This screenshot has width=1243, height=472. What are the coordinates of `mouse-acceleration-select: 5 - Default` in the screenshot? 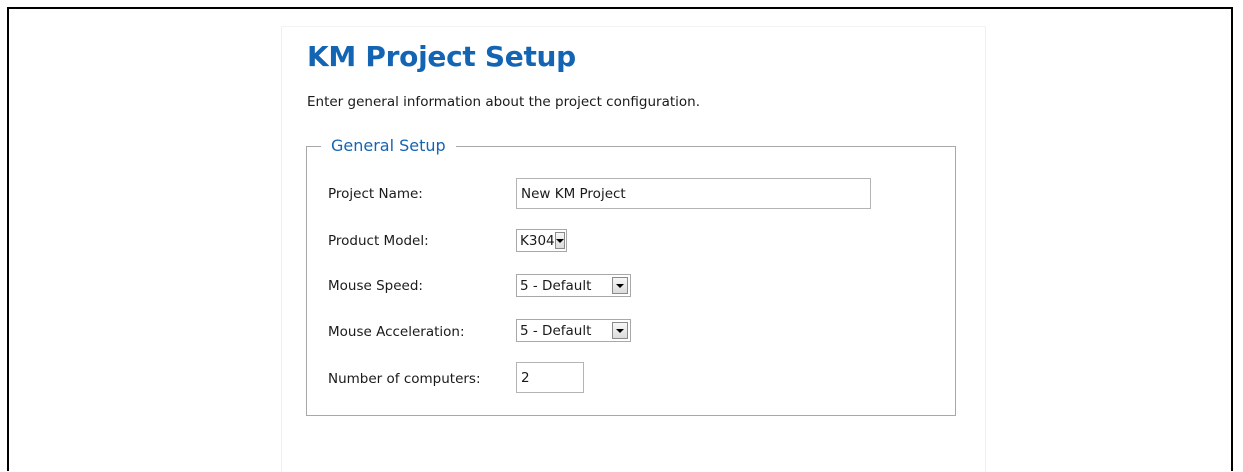 It's located at (573, 330).